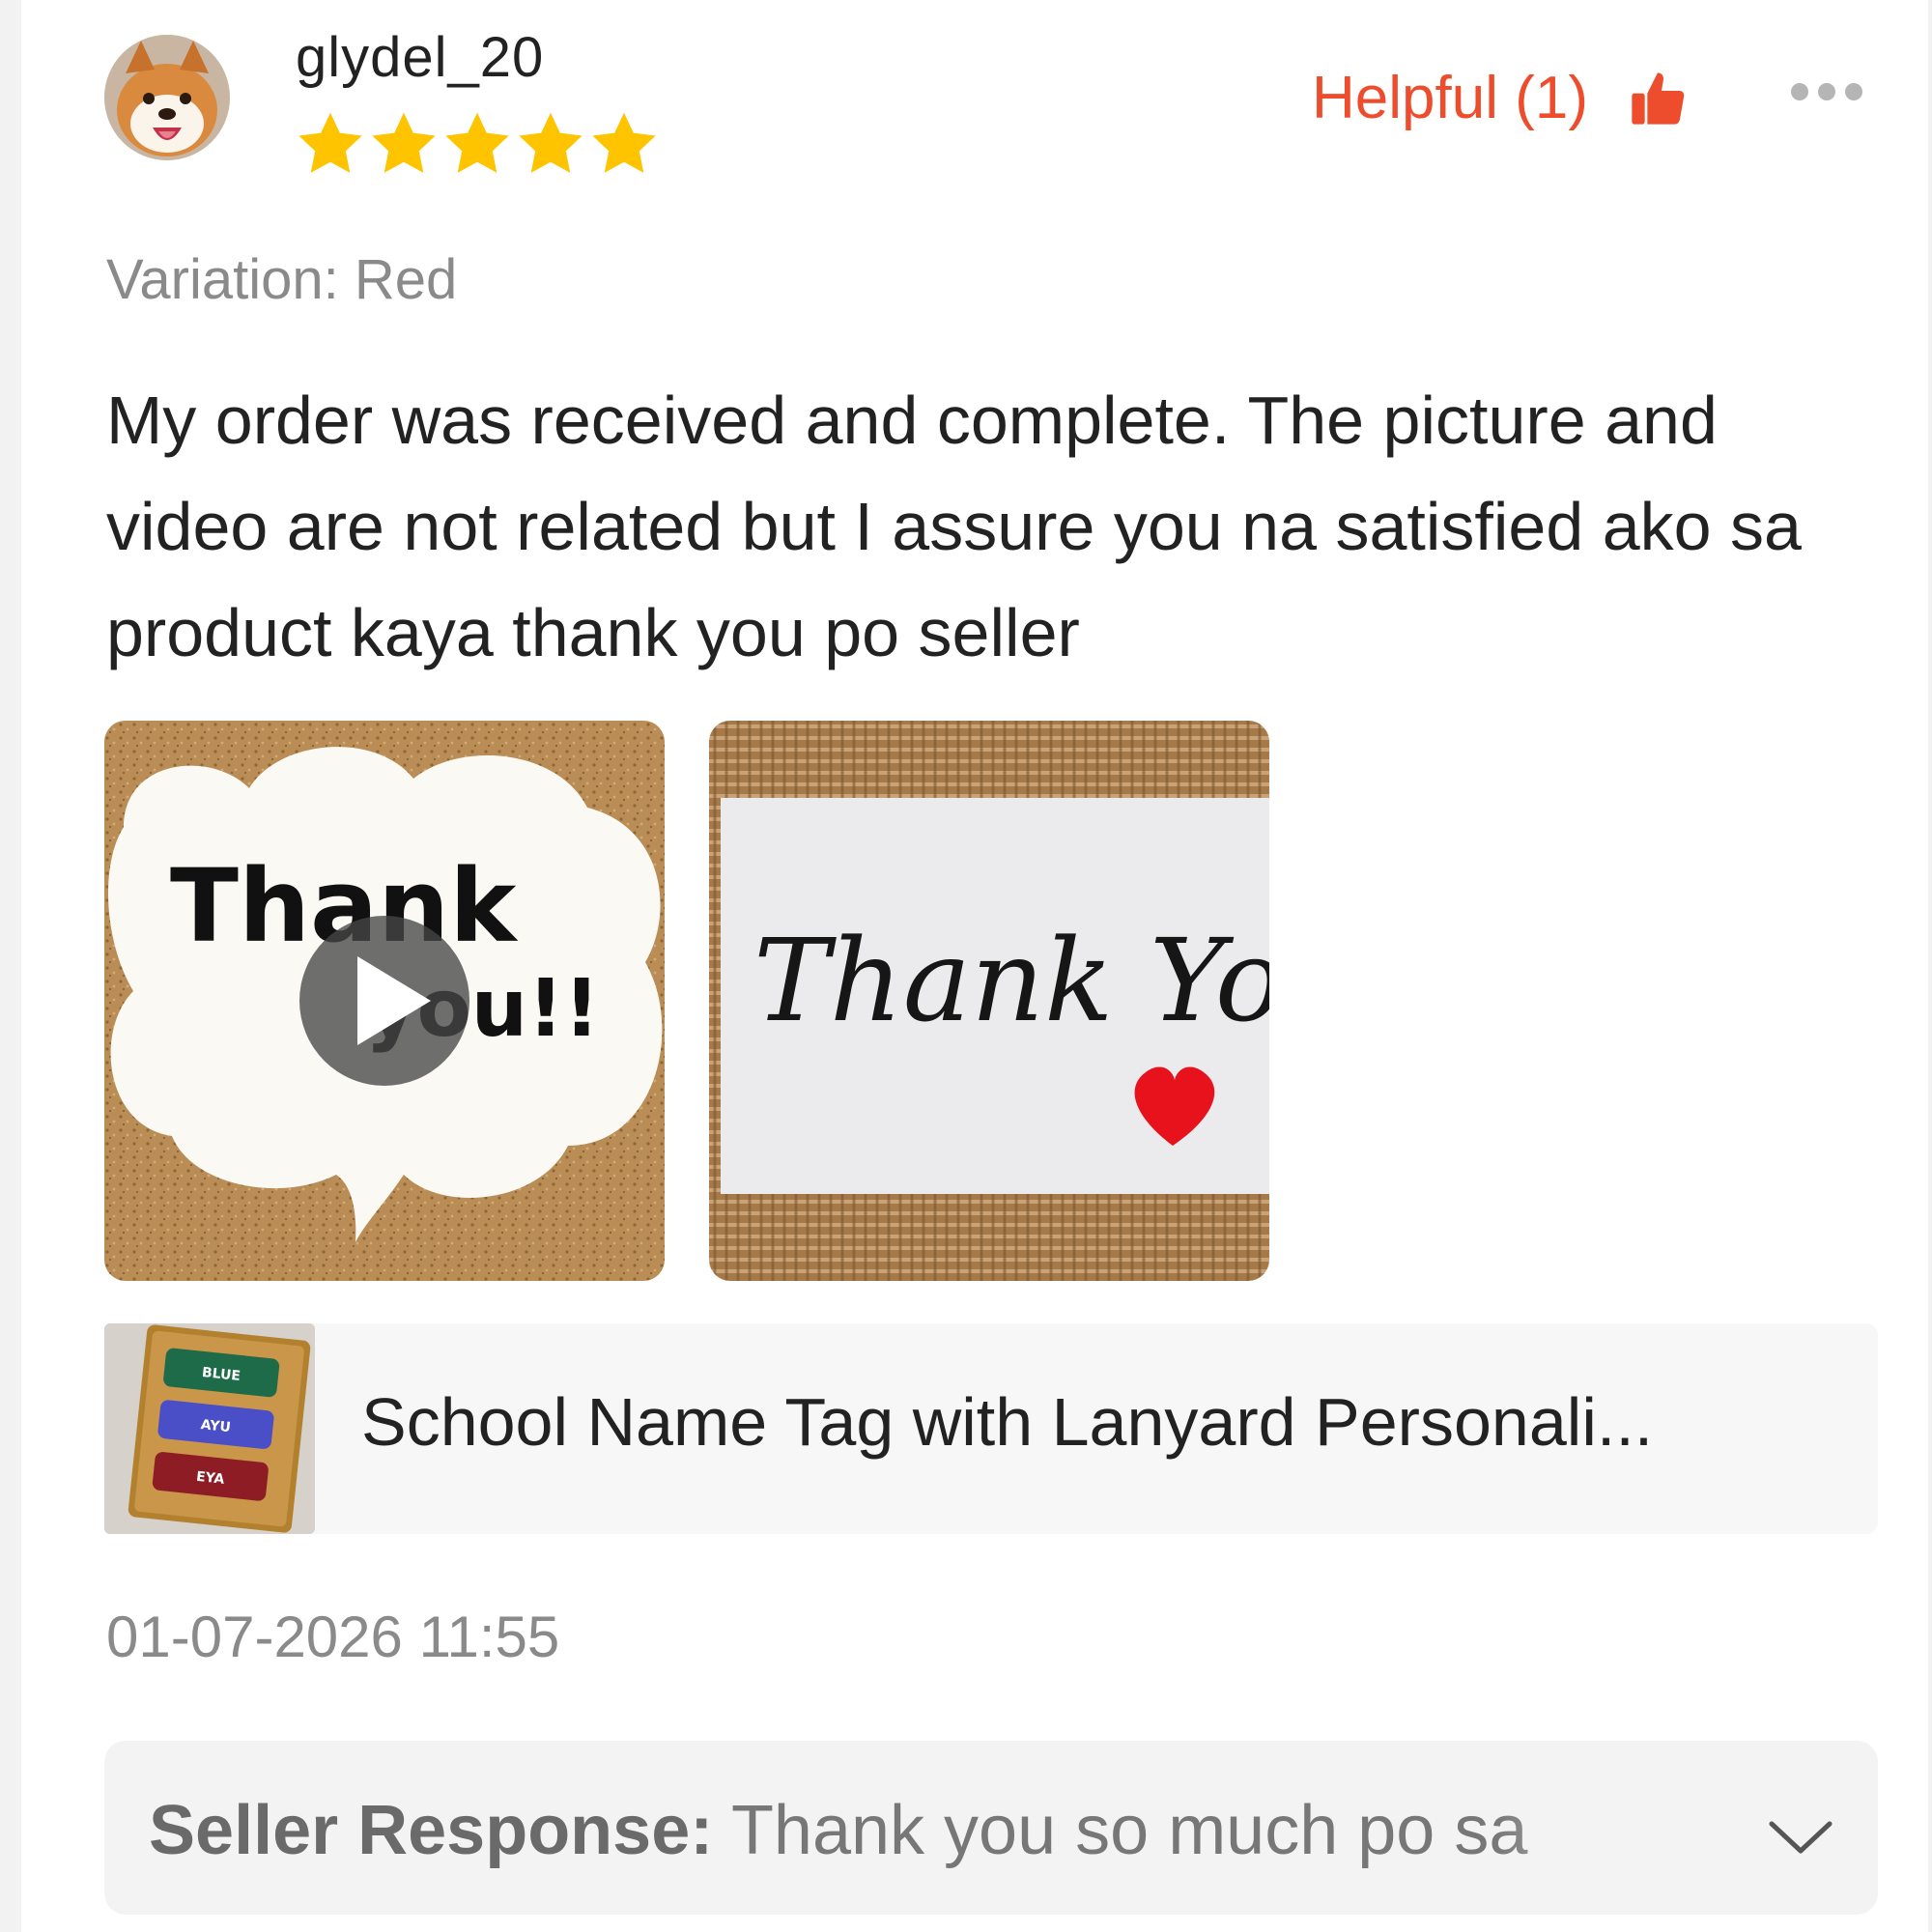 The image size is (1932, 1932). Describe the element at coordinates (1800, 1837) in the screenshot. I see `chevron-down-icon` at that location.